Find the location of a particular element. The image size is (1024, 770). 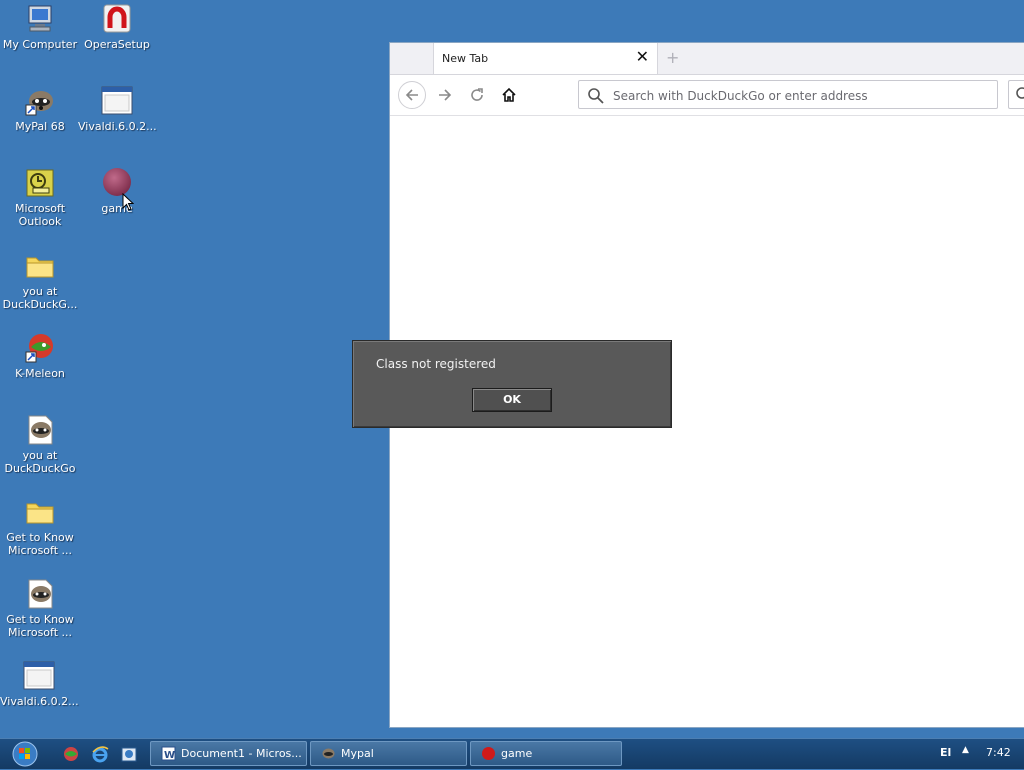

search-box is located at coordinates (1016, 94).